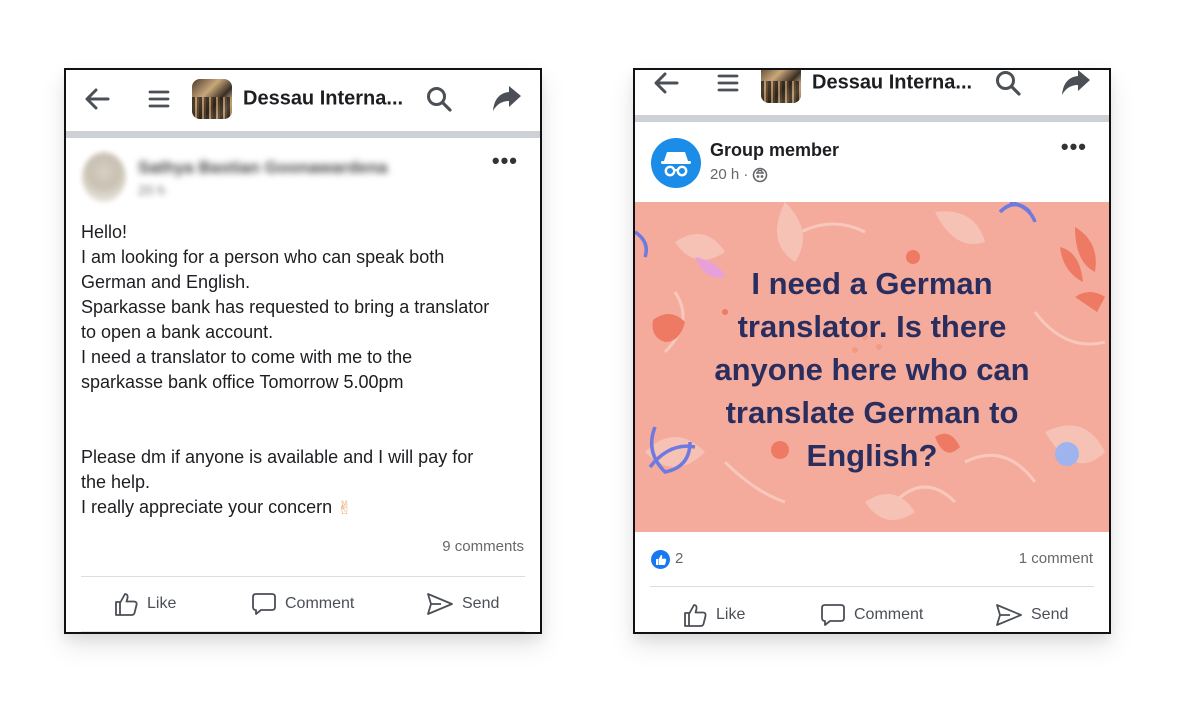  What do you see at coordinates (177, 332) in the screenshot?
I see `post-line: to open a bank account.` at bounding box center [177, 332].